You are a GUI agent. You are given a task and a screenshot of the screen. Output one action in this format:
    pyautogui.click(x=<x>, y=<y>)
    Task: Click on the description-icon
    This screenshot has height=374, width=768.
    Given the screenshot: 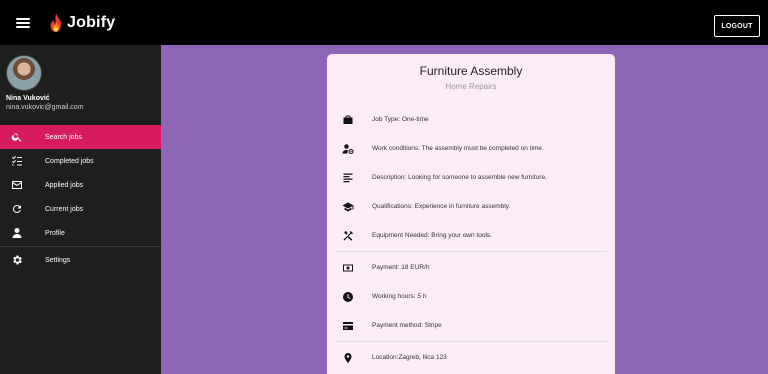 What is the action you would take?
    pyautogui.click(x=348, y=178)
    